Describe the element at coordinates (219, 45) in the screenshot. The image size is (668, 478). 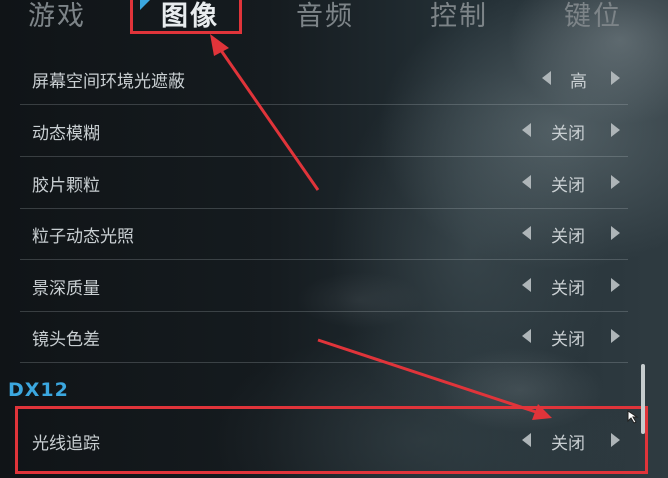
I see `annotation-arrowhead-up-icon` at that location.